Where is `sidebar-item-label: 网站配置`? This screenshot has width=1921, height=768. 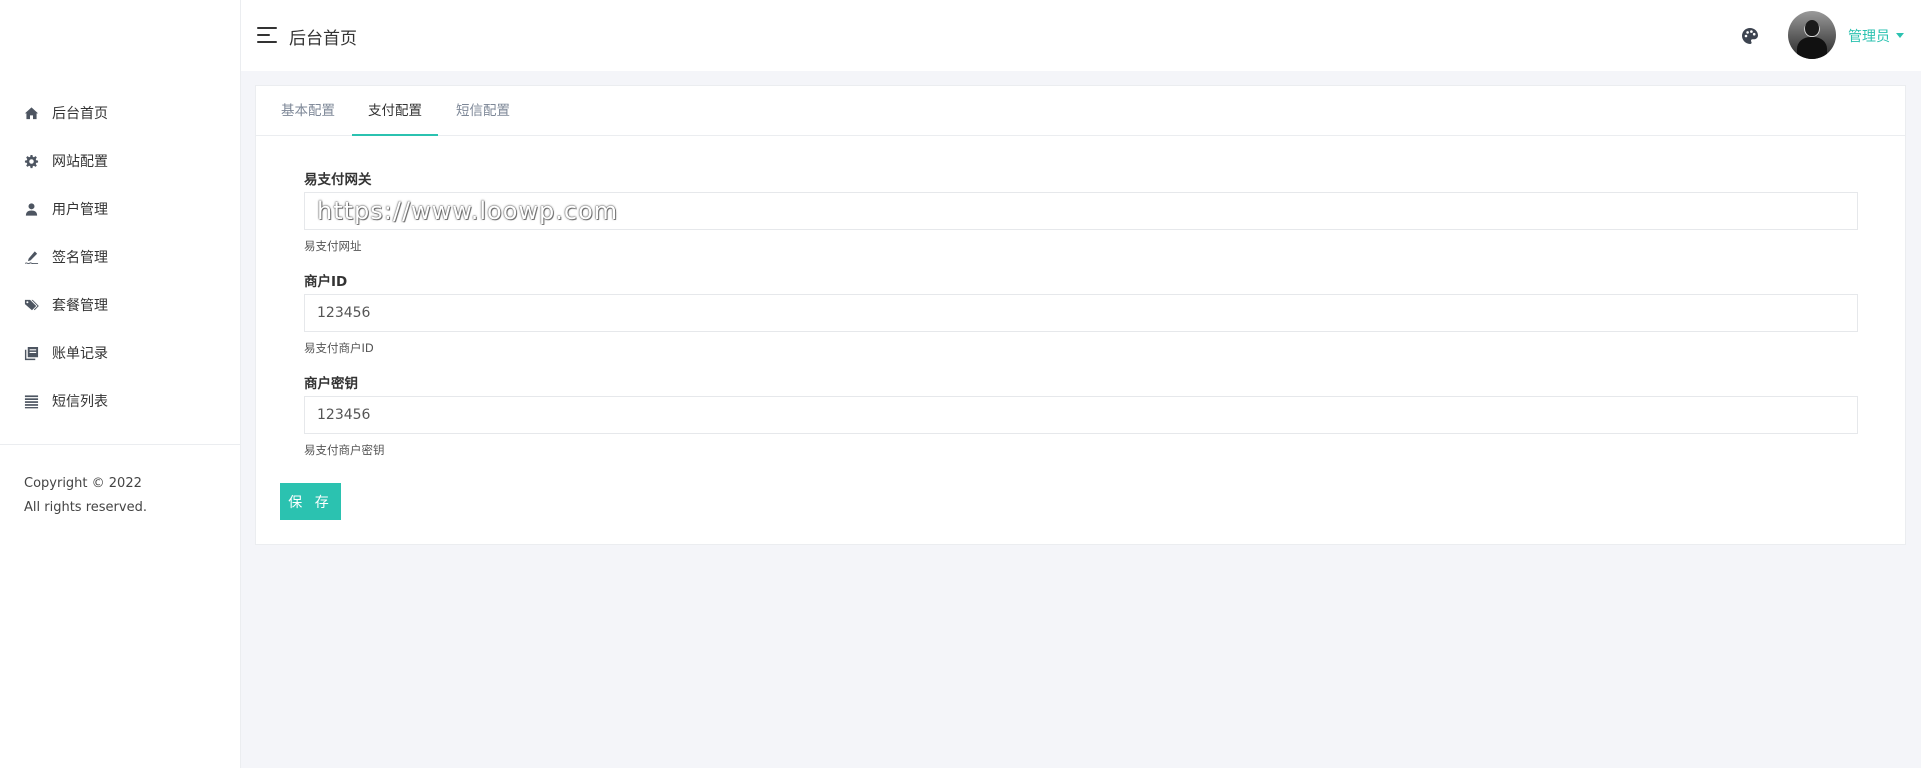 sidebar-item-label: 网站配置 is located at coordinates (80, 162).